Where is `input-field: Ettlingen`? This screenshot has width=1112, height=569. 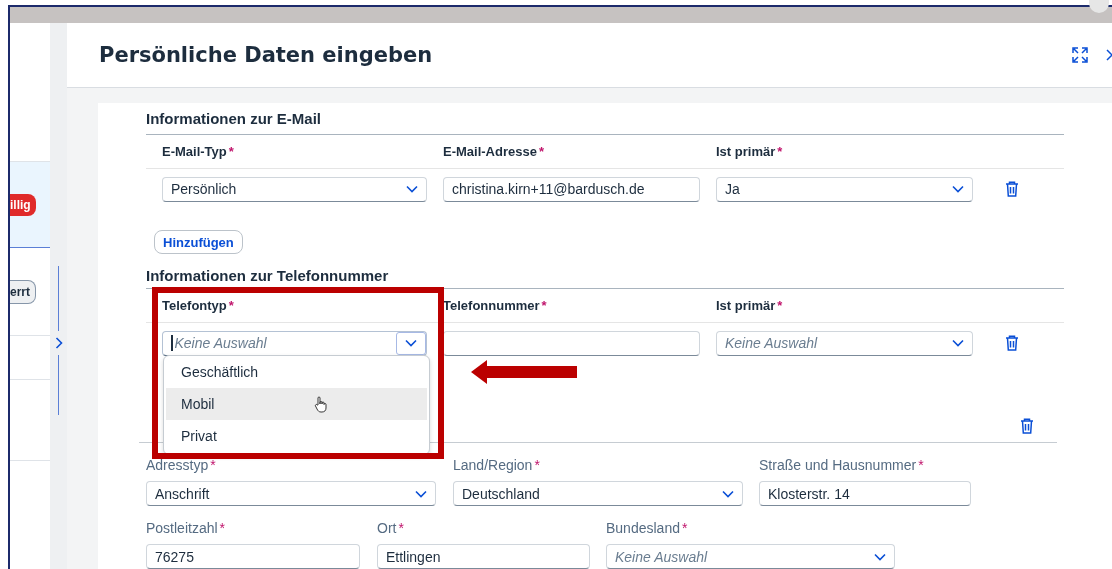 input-field: Ettlingen is located at coordinates (483, 556).